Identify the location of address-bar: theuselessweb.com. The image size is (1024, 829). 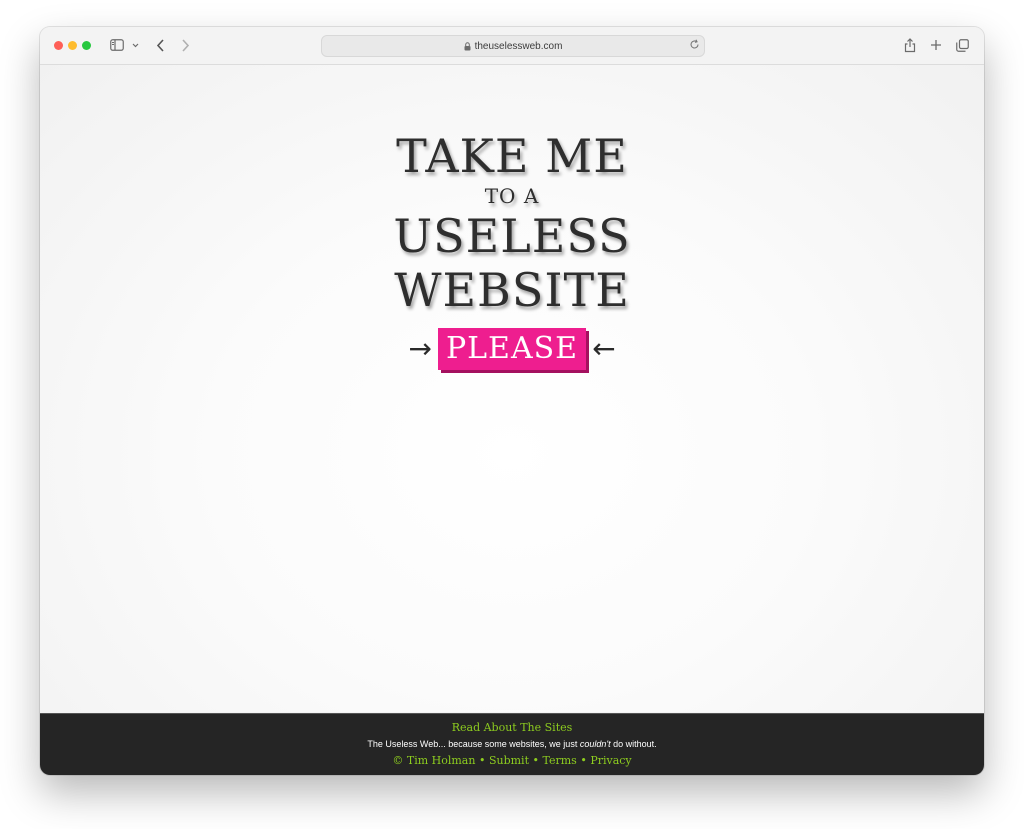
(513, 46).